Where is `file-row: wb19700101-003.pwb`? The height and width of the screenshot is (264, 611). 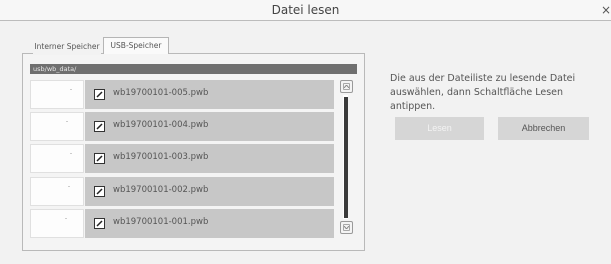
file-row: wb19700101-003.pwb is located at coordinates (182, 158).